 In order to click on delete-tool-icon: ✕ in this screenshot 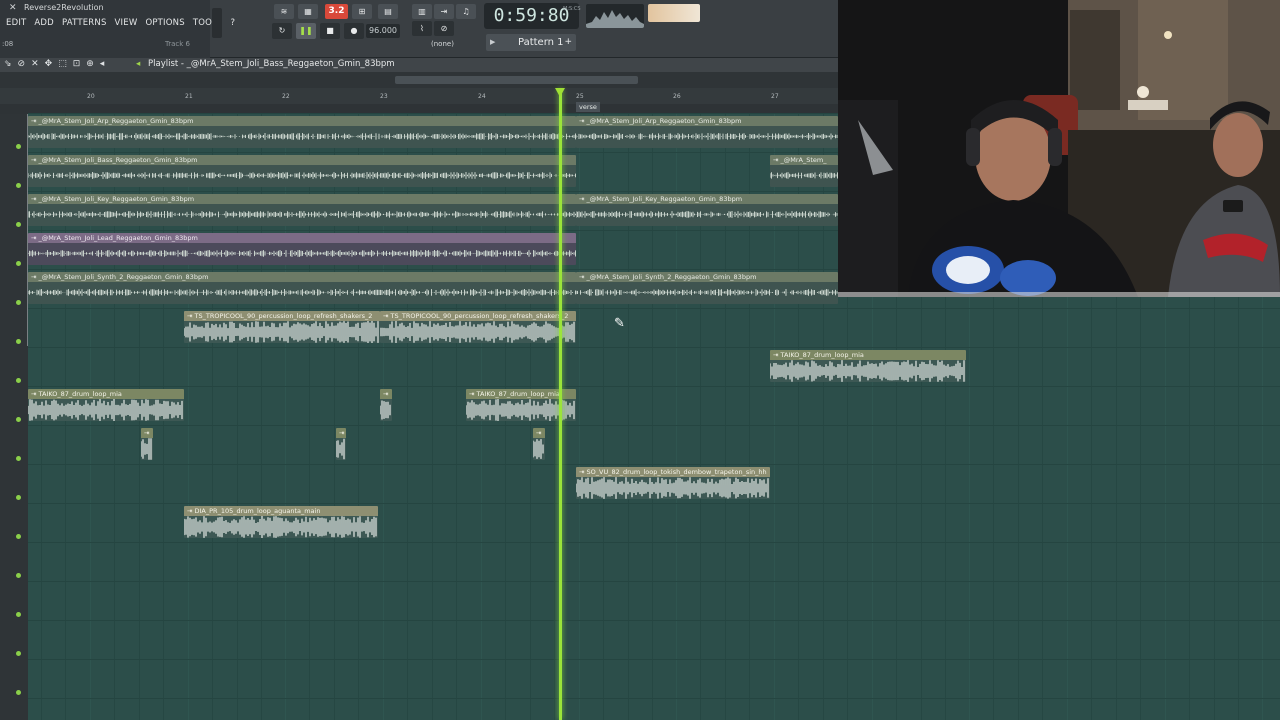, I will do `click(35, 64)`.